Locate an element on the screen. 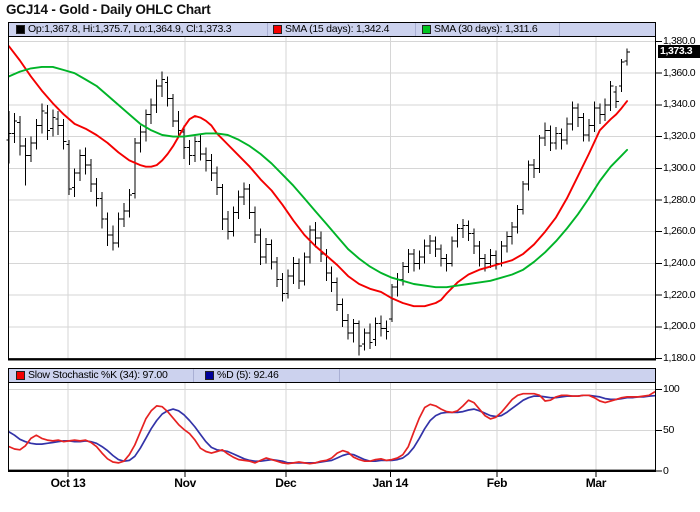 This screenshot has width=700, height=512. sma15-legend-swatch is located at coordinates (277, 29).